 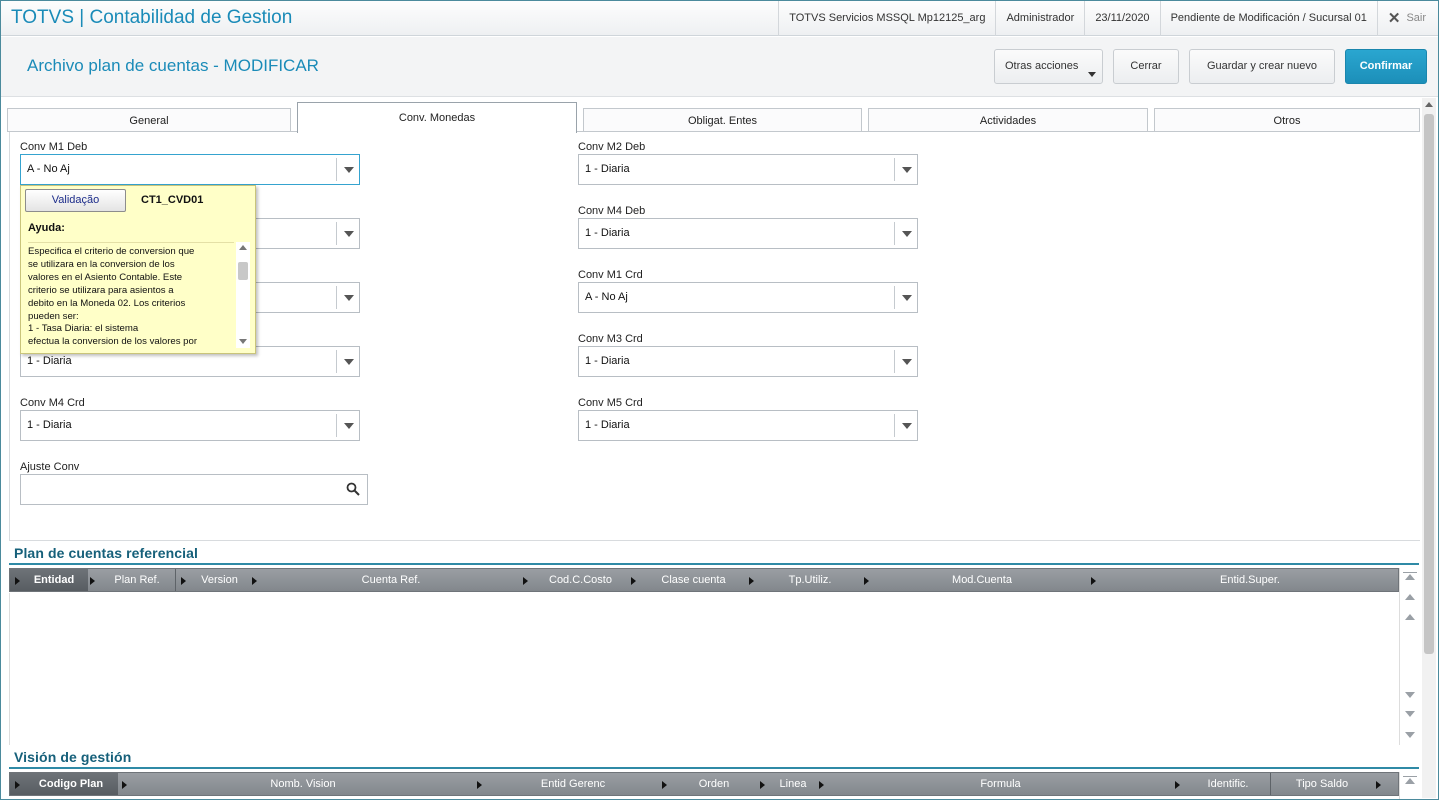 I want to click on search-icon, so click(x=353, y=489).